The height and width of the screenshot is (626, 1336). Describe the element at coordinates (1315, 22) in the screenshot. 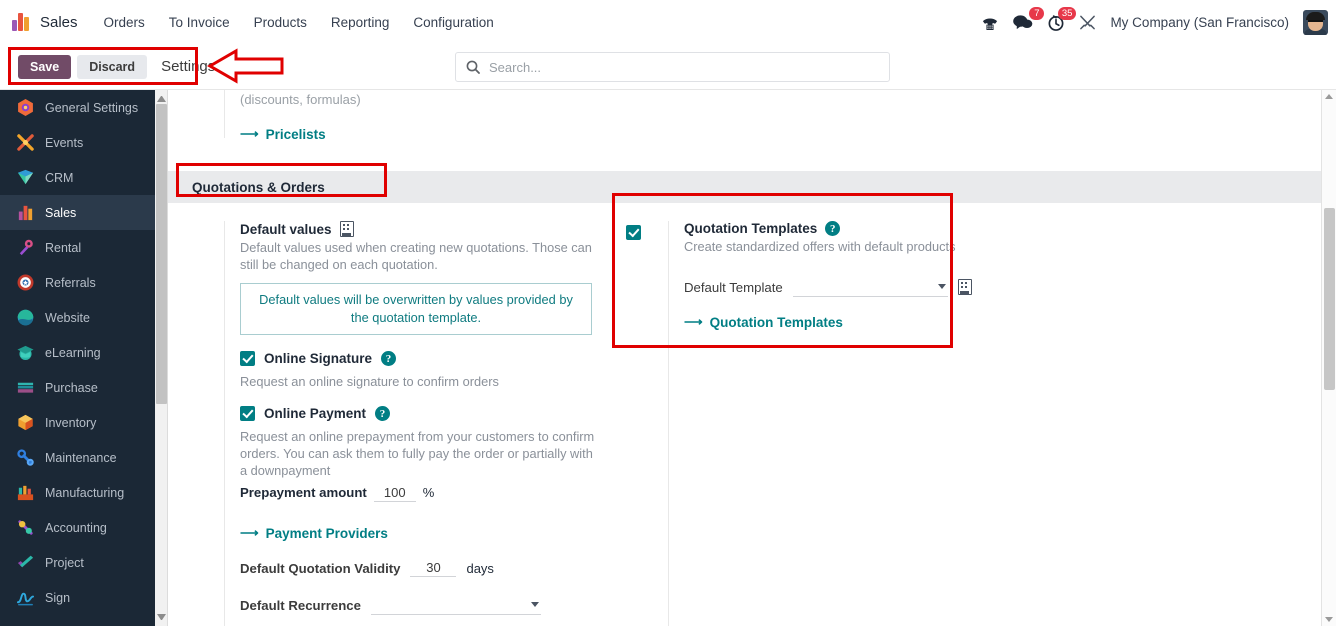

I see `avatar` at that location.